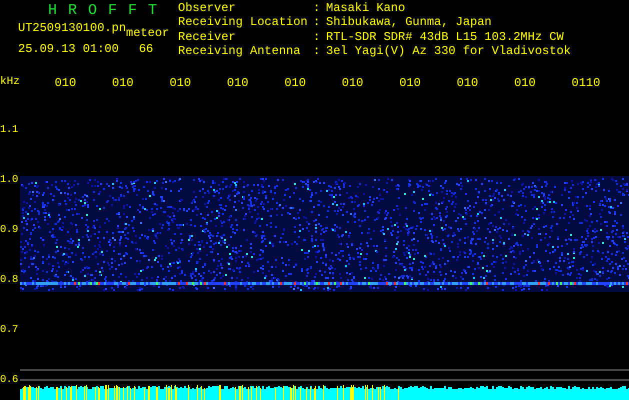 The height and width of the screenshot is (400, 629). Describe the element at coordinates (9, 330) in the screenshot. I see `frequency-label: 0.7` at that location.